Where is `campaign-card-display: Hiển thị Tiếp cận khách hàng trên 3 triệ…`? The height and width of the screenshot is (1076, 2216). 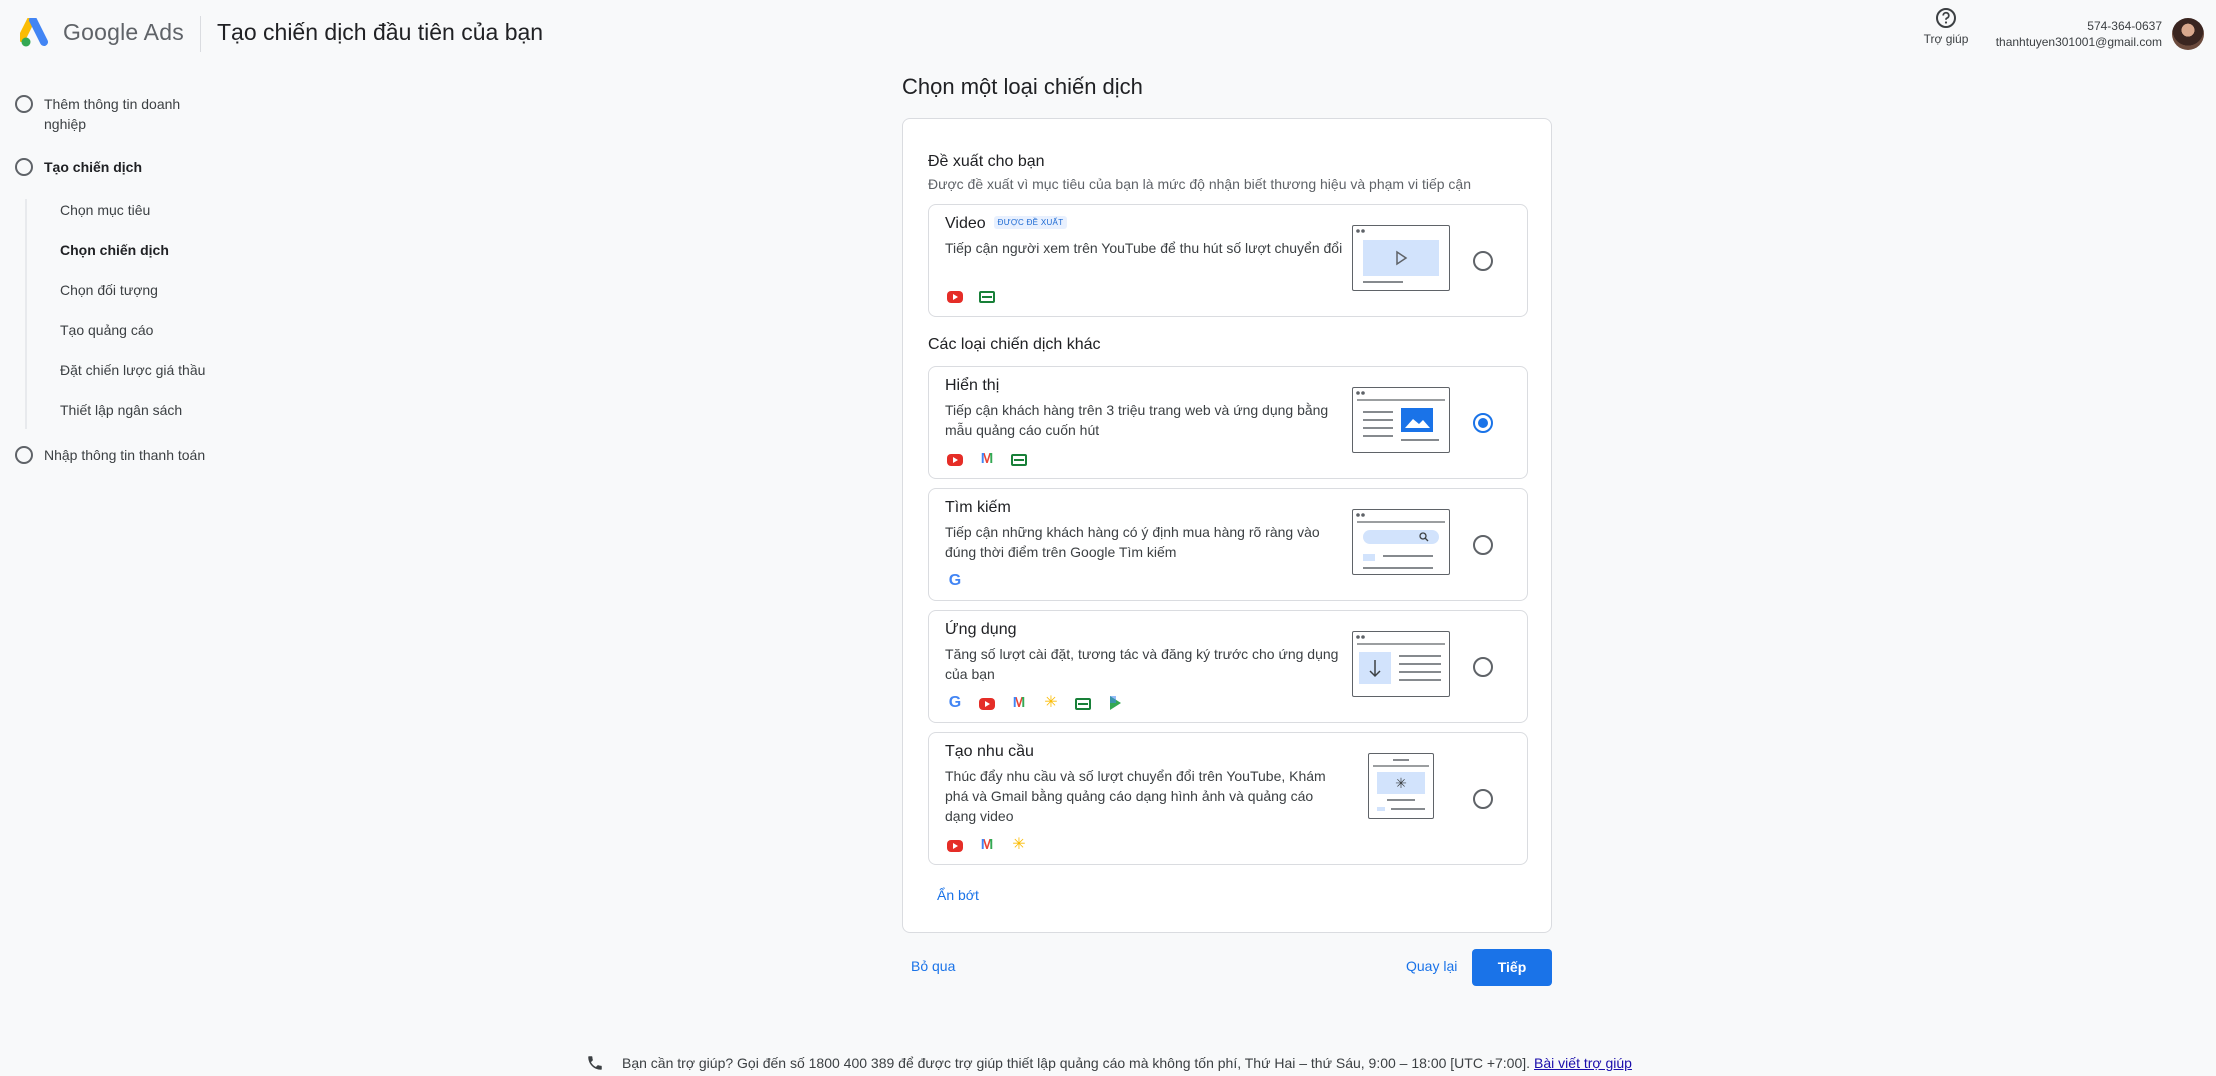 campaign-card-display: Hiển thị Tiếp cận khách hàng trên 3 triệ… is located at coordinates (1228, 422).